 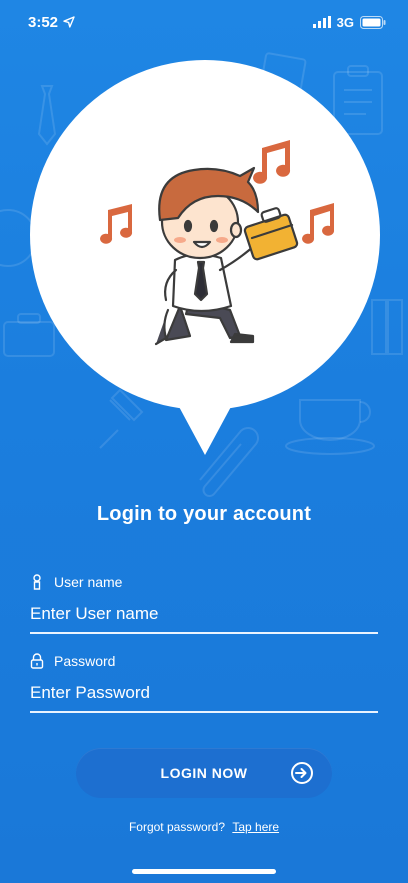 What do you see at coordinates (204, 614) in the screenshot?
I see `username-input` at bounding box center [204, 614].